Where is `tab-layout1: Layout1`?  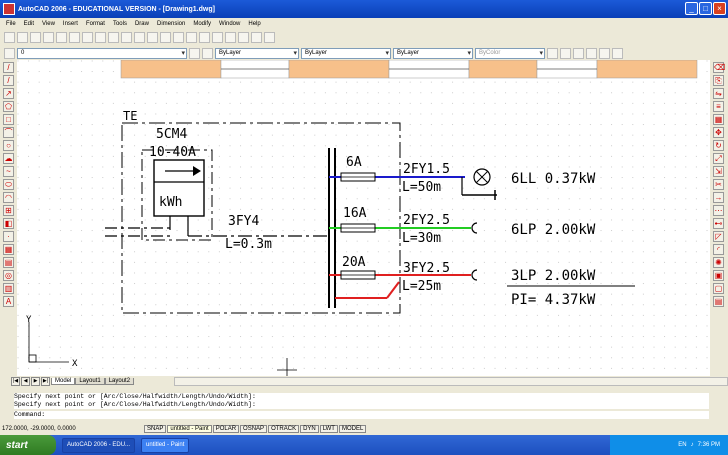 tab-layout1: Layout1 is located at coordinates (90, 381).